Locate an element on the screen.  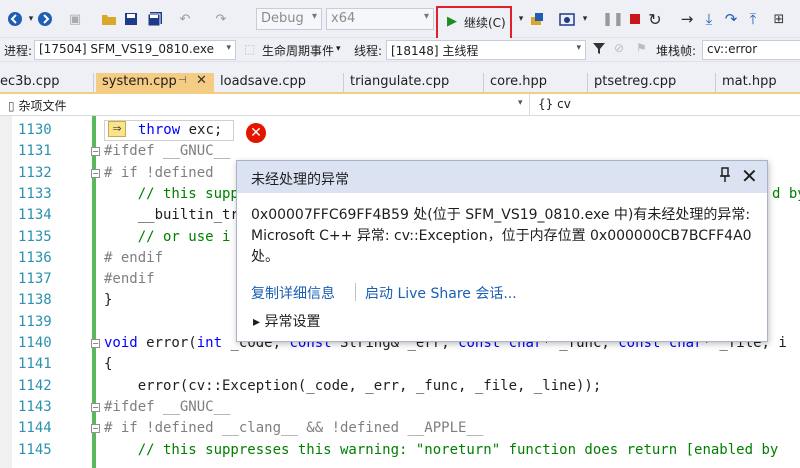
member-select: {} cv is located at coordinates (554, 105).